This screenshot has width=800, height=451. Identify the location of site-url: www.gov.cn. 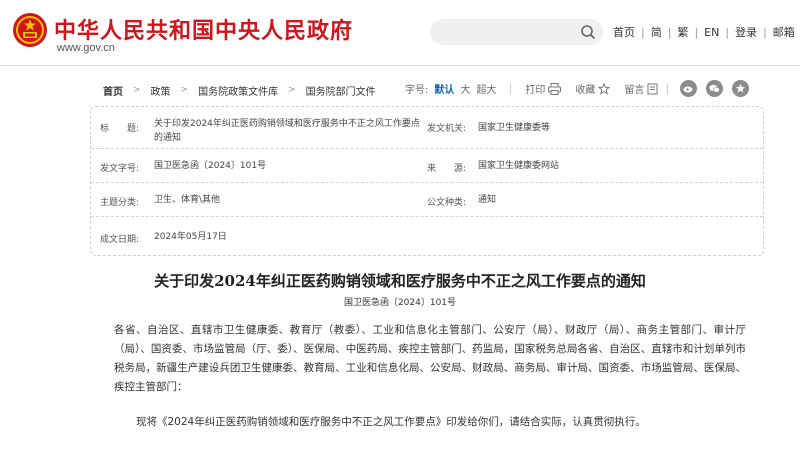
(86, 48).